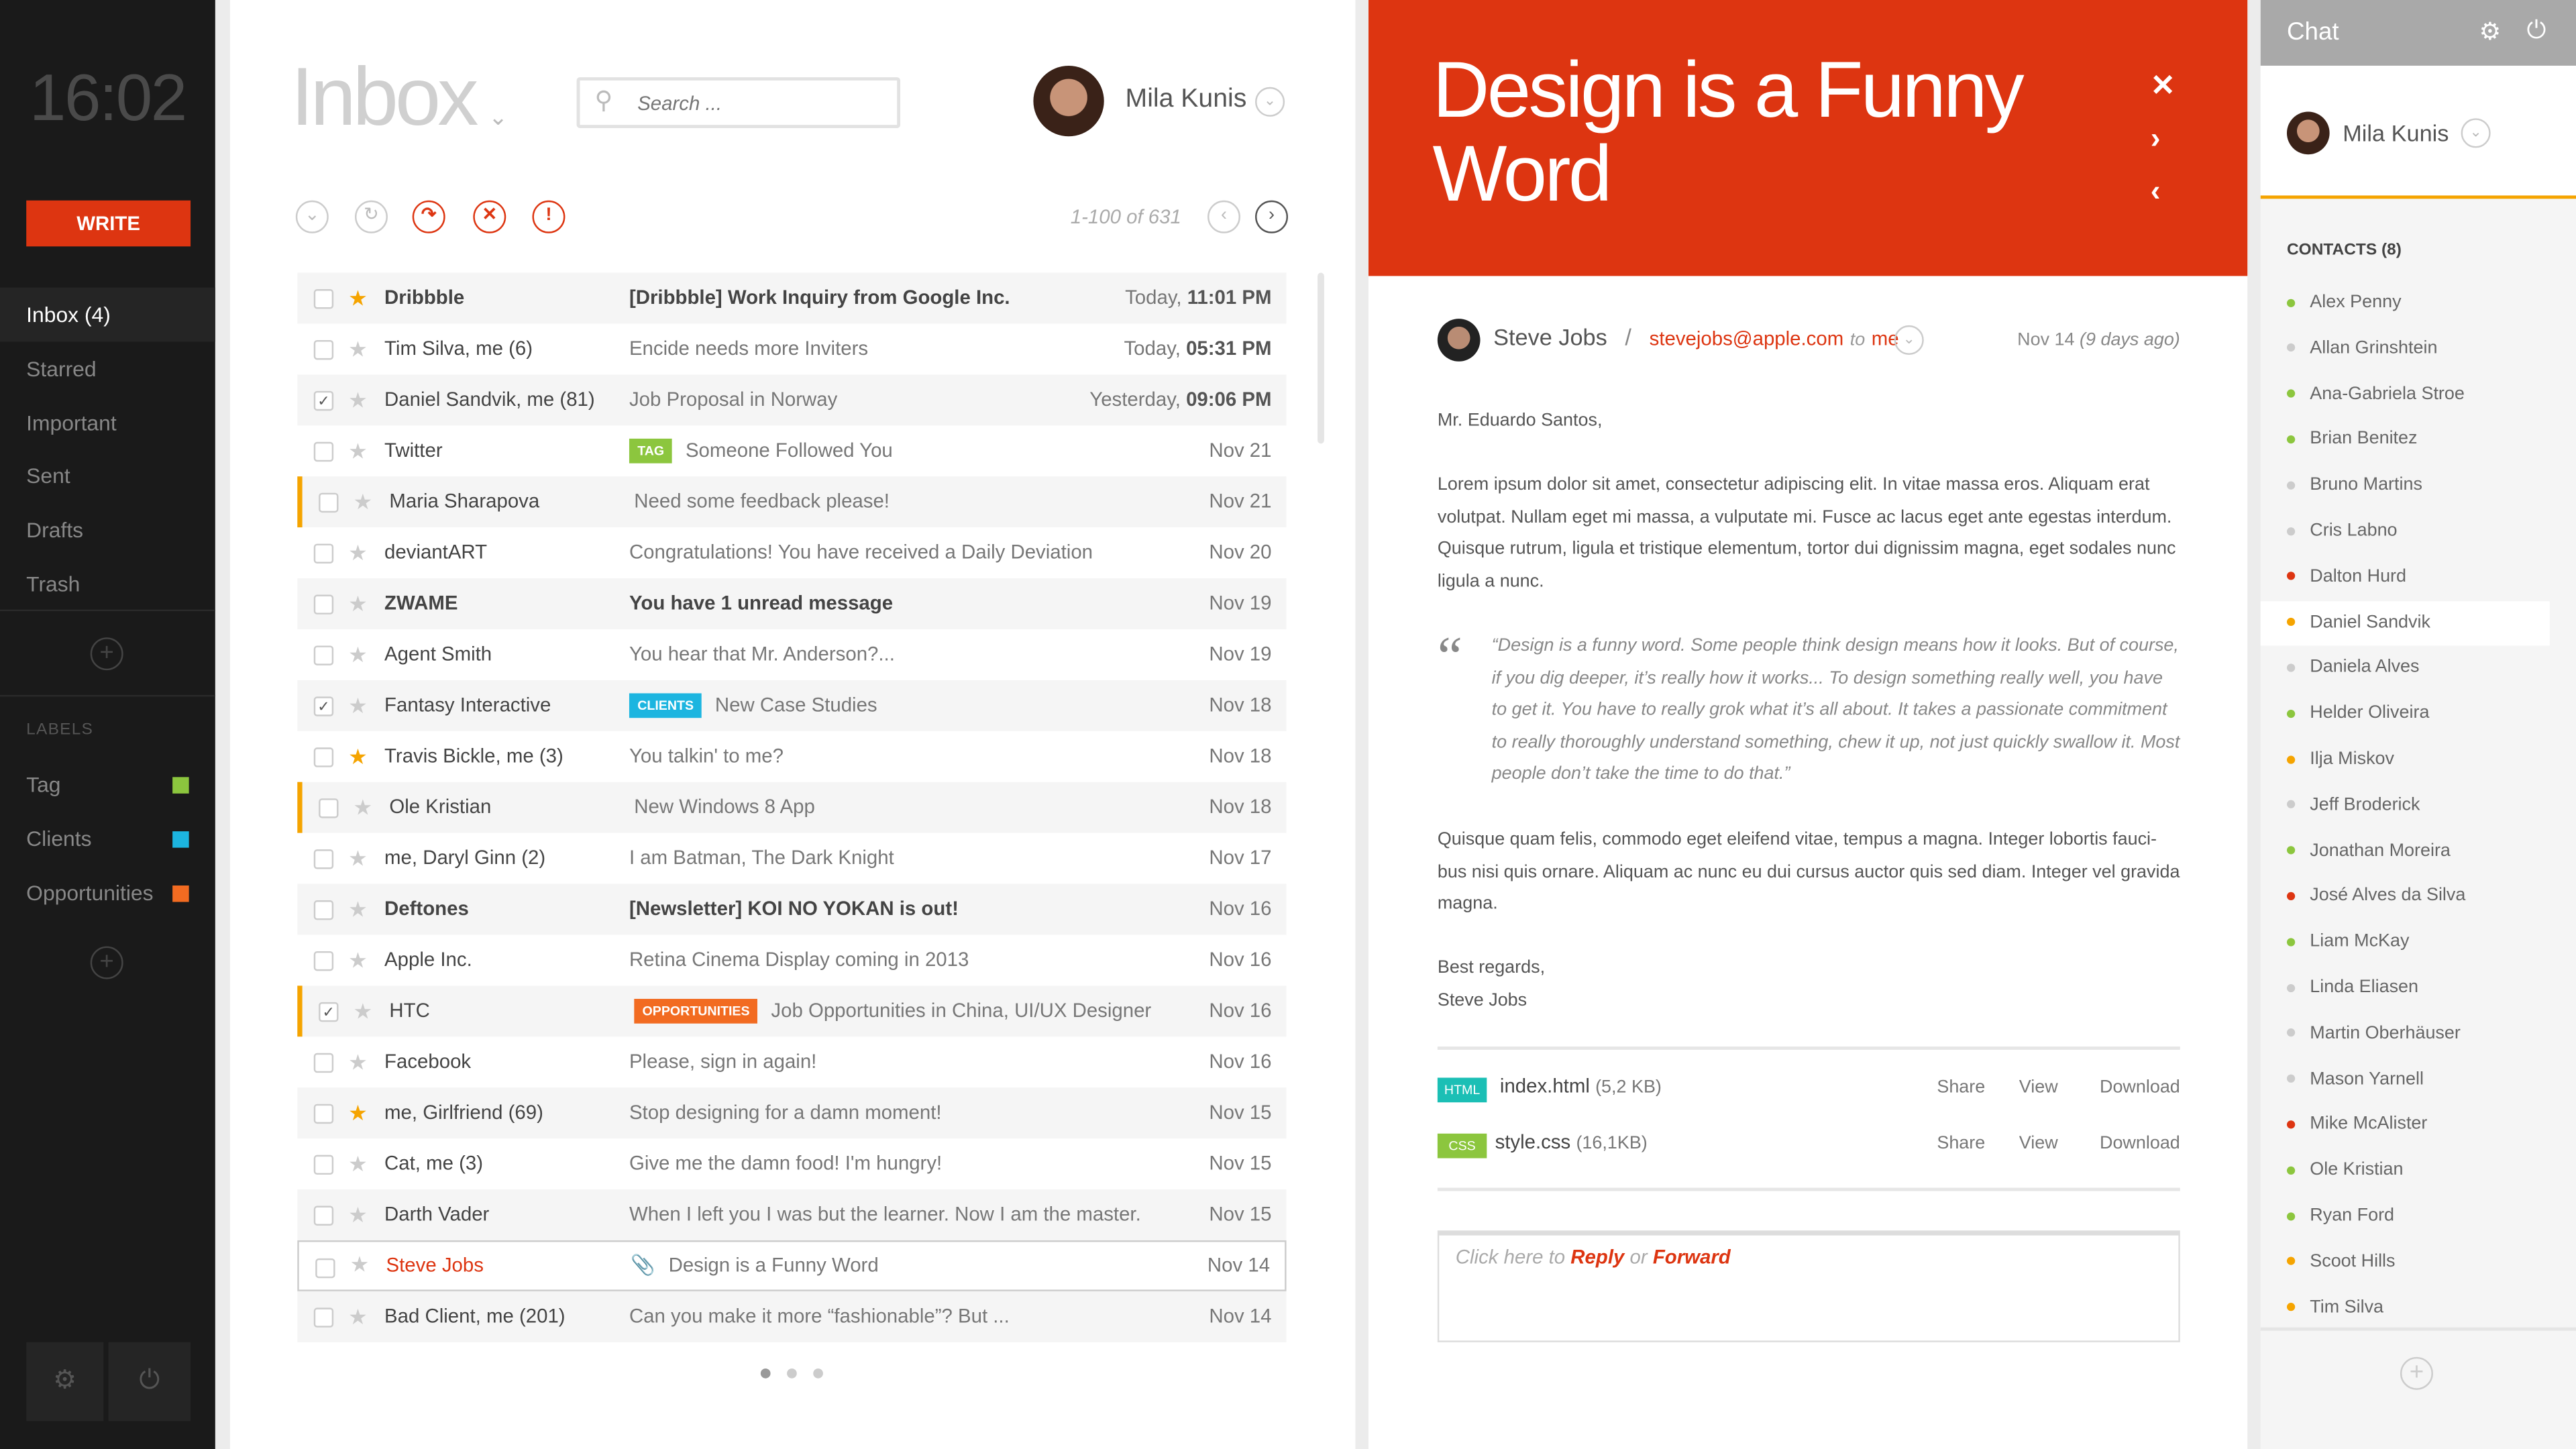  Describe the element at coordinates (371, 216) in the screenshot. I see `refresh-icon: ↻` at that location.